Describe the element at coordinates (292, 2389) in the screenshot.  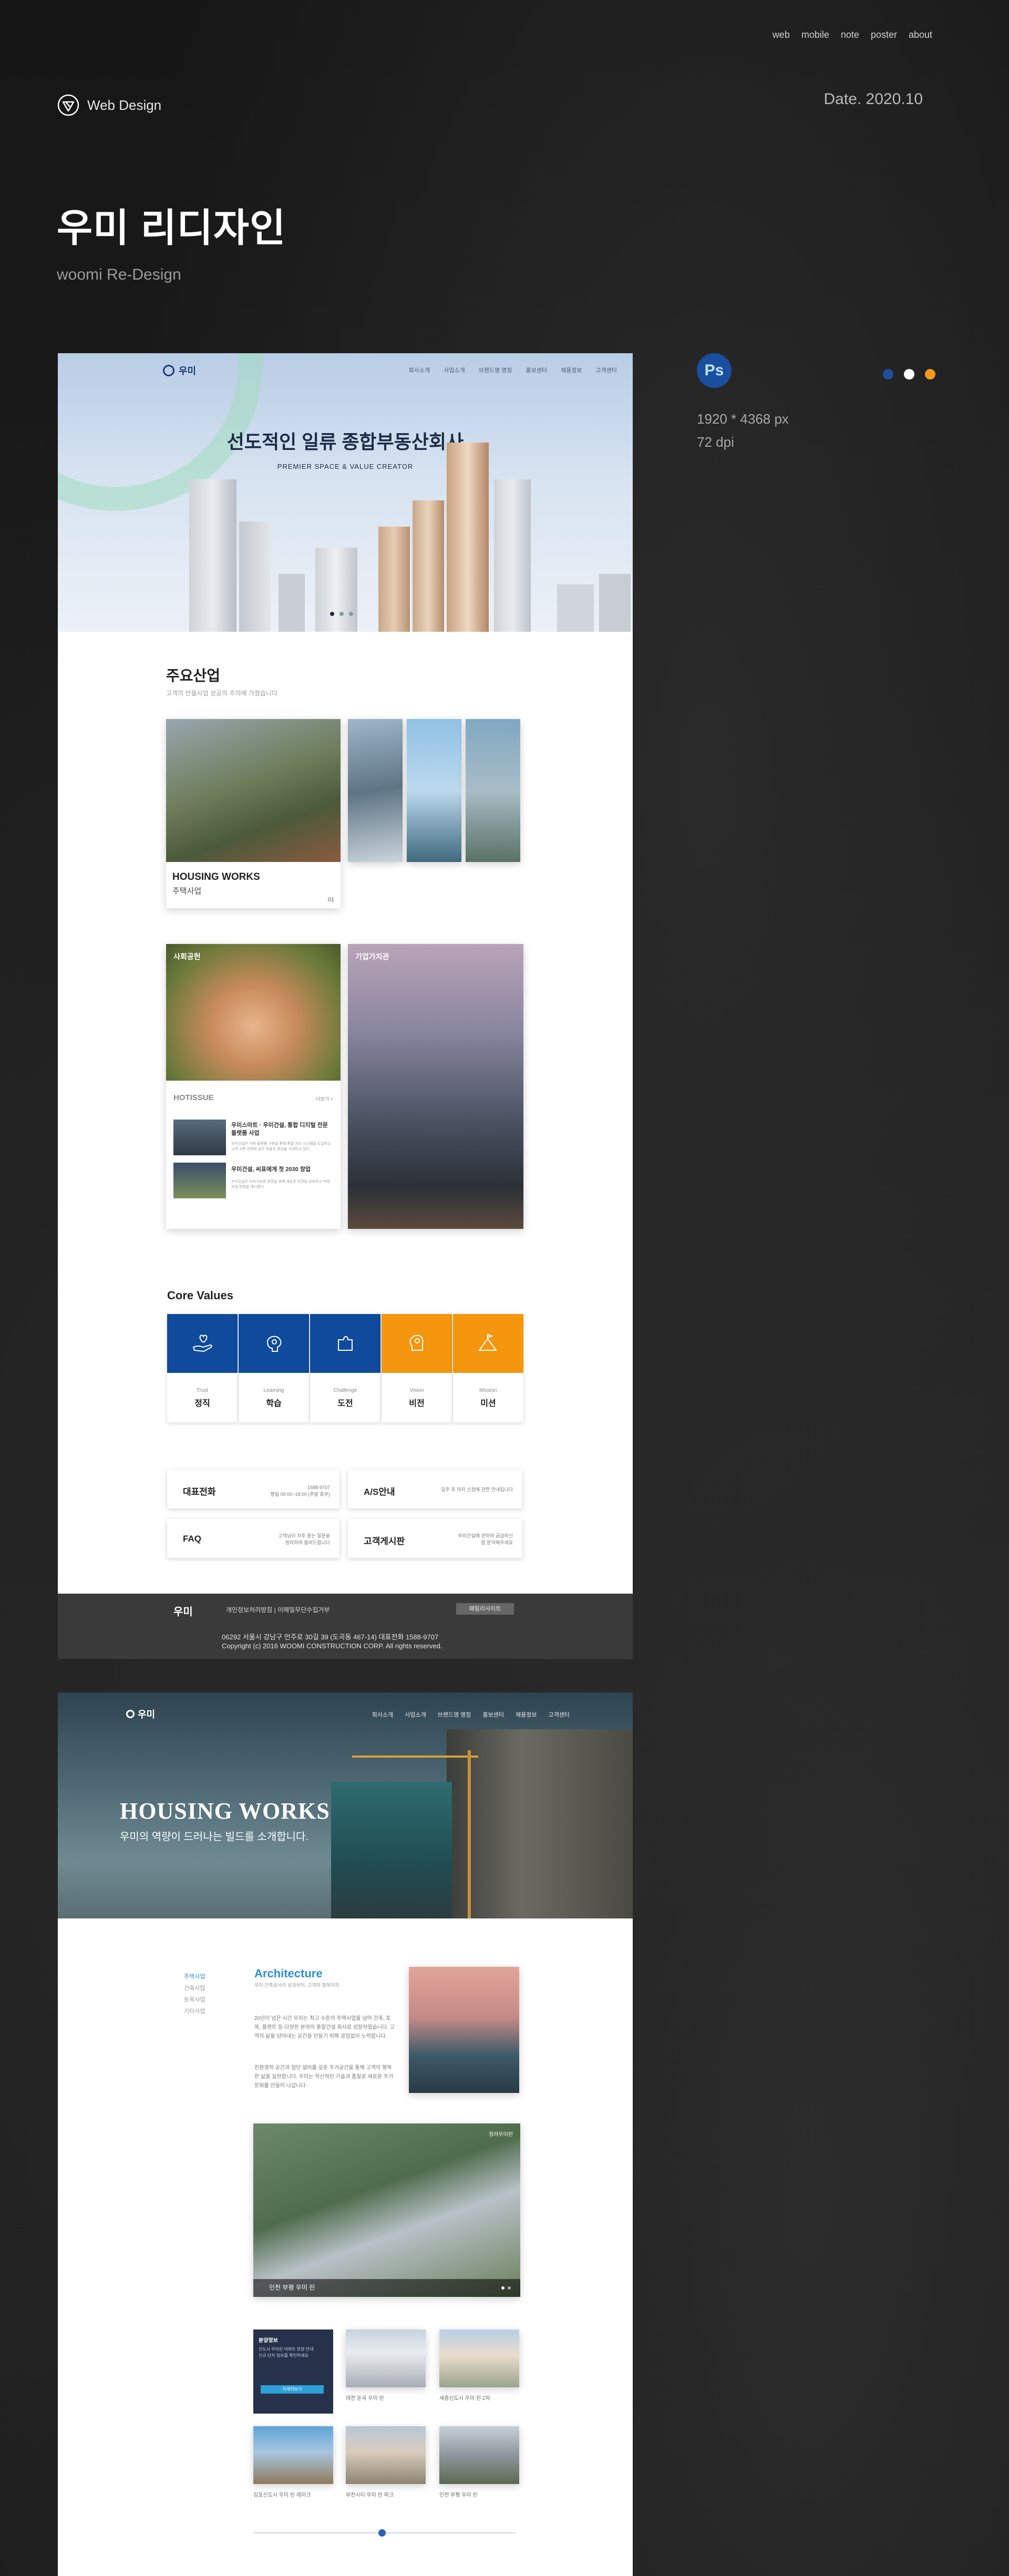
I see `highlight-button: 자세히보기` at that location.